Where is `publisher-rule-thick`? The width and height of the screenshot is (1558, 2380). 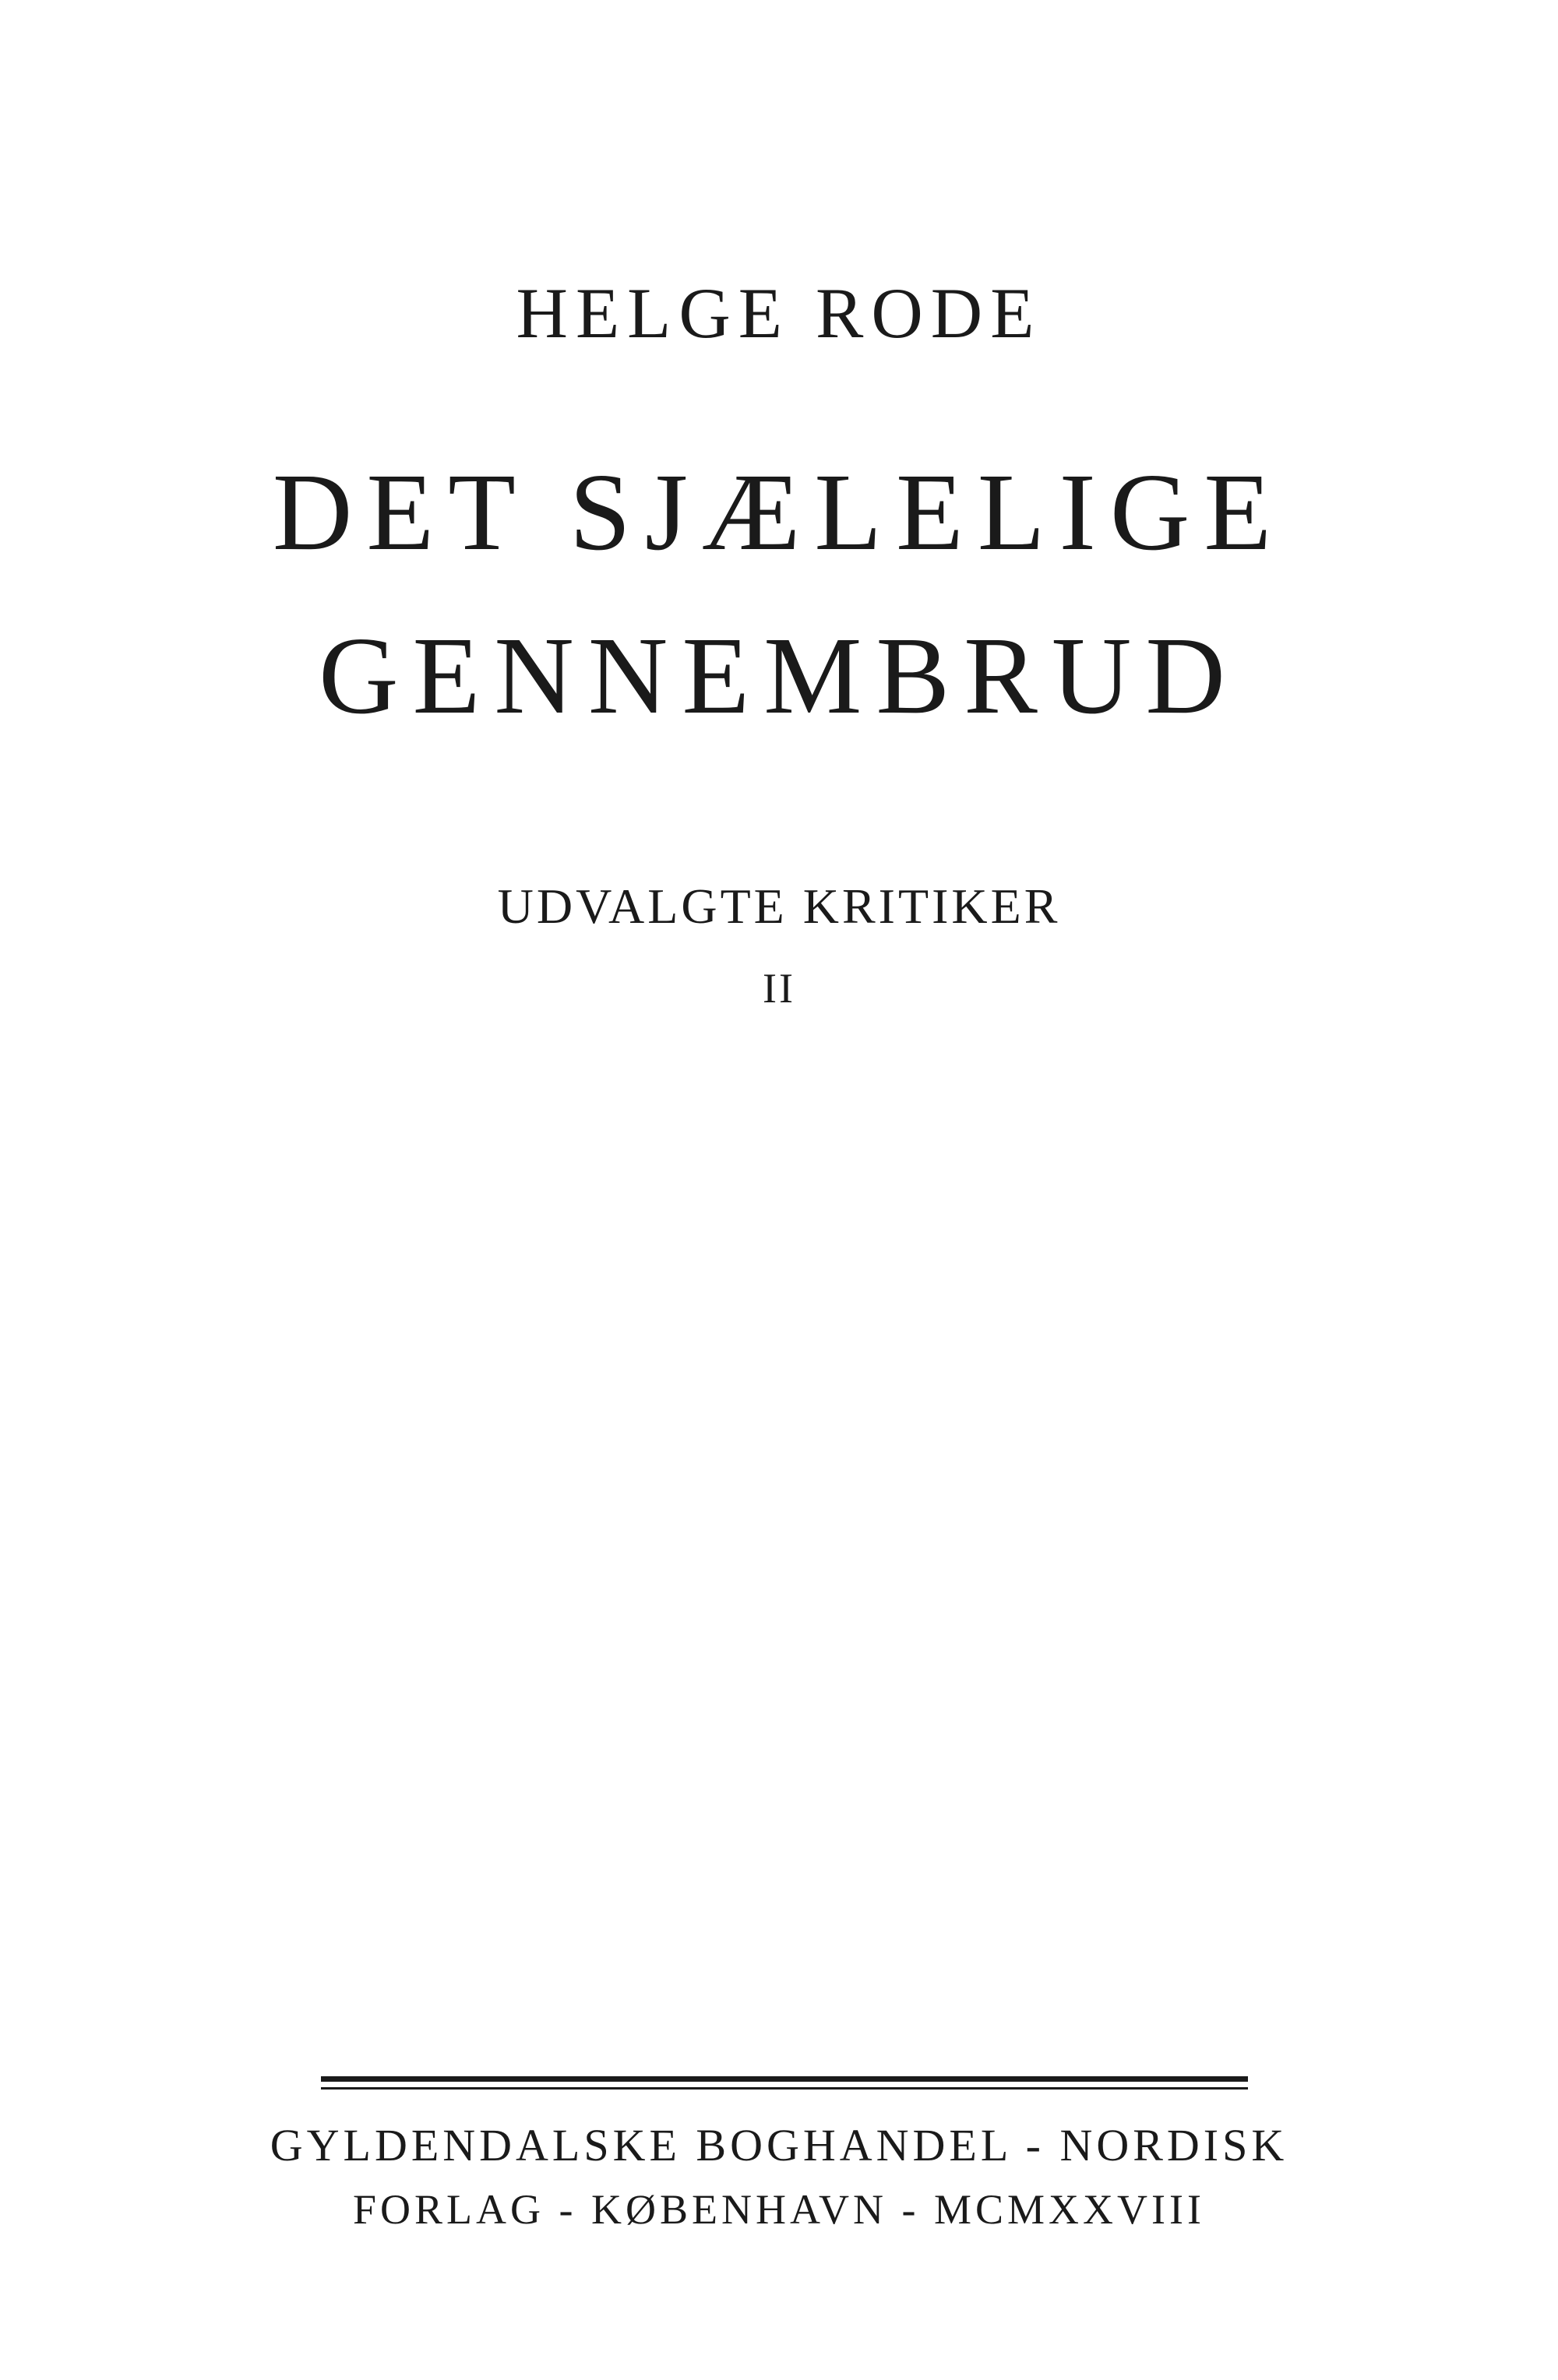
publisher-rule-thick is located at coordinates (785, 2079).